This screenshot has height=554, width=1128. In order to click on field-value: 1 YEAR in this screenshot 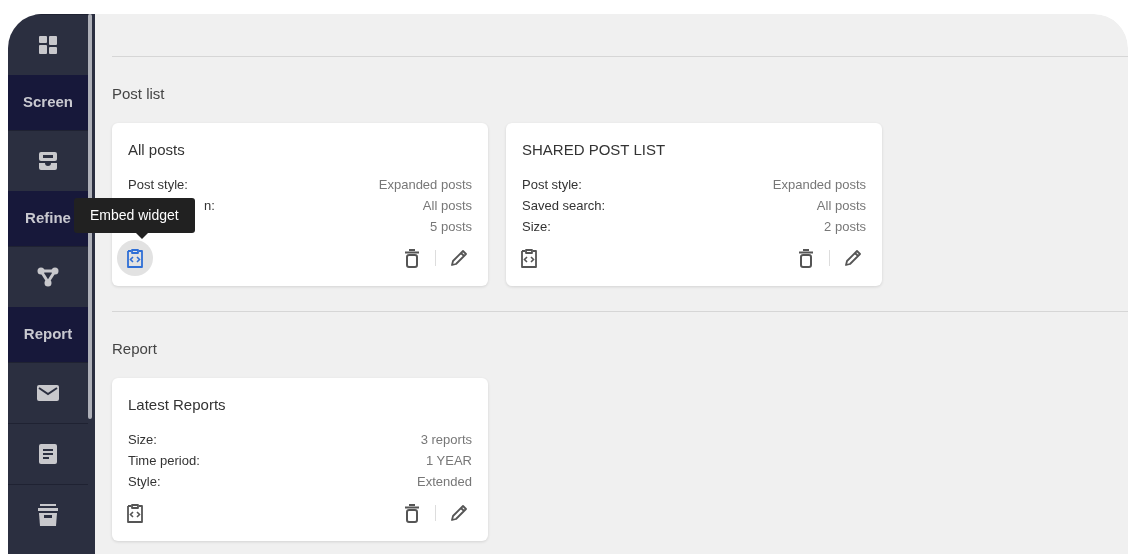, I will do `click(449, 461)`.